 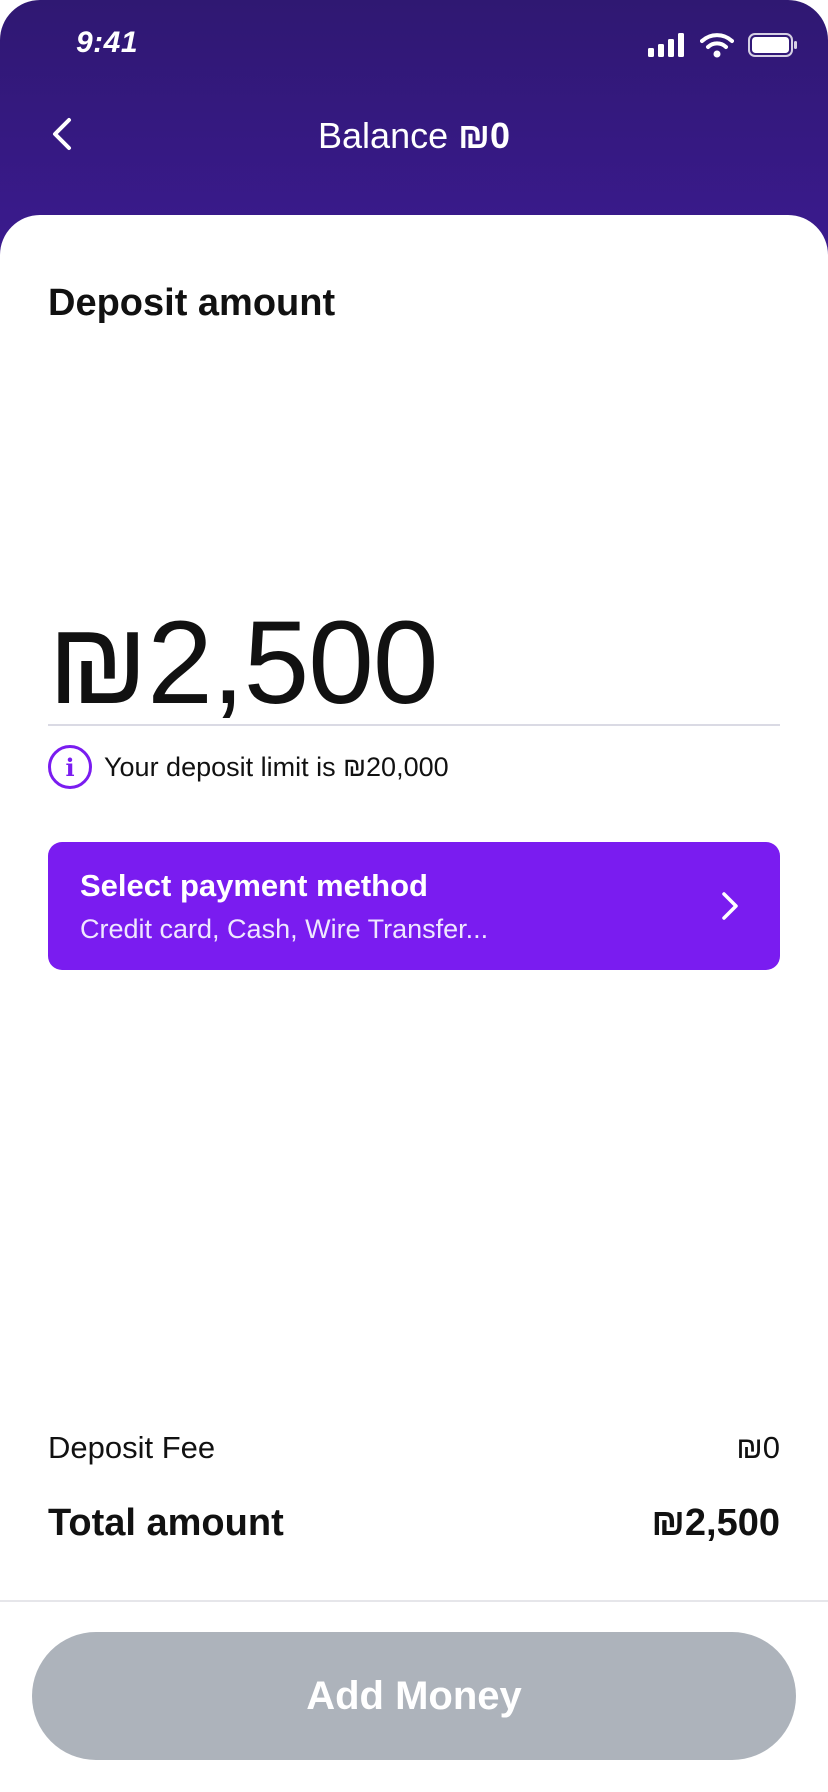 What do you see at coordinates (414, 1601) in the screenshot?
I see `footer-divider` at bounding box center [414, 1601].